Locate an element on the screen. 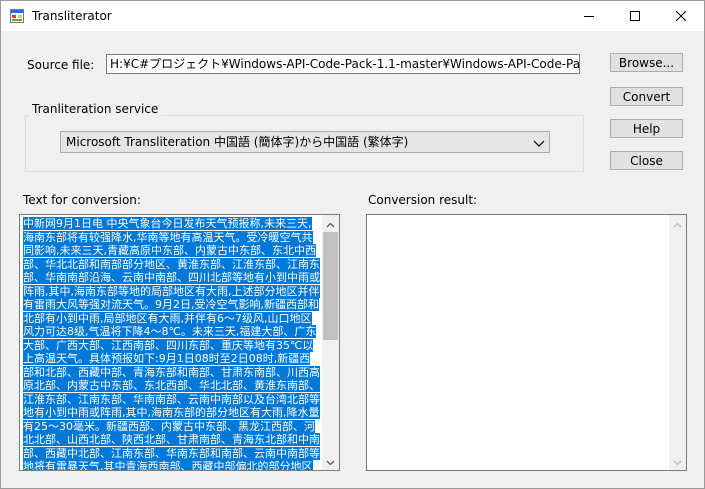 This screenshot has width=705, height=489. close-icon is located at coordinates (681, 16).